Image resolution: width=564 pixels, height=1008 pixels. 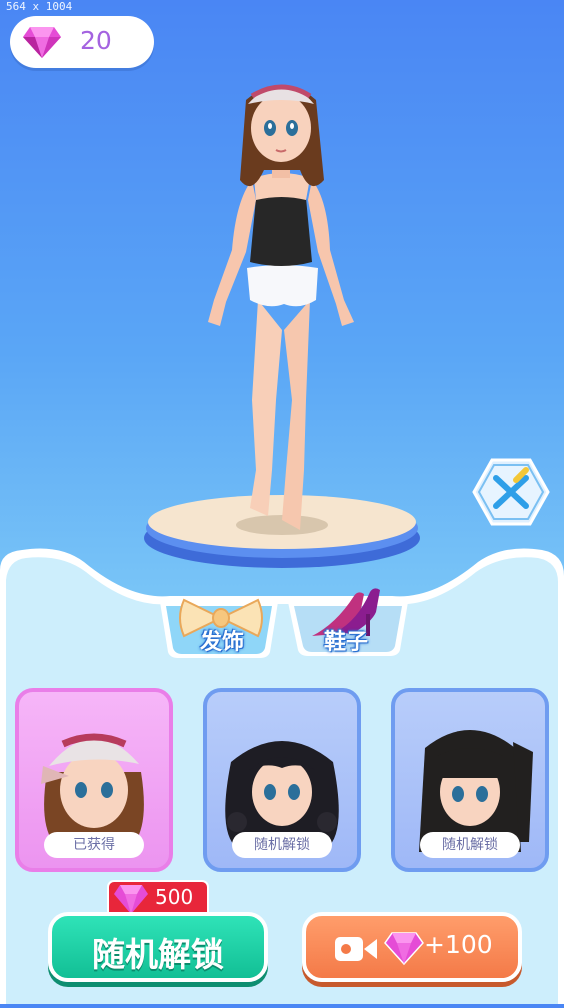 What do you see at coordinates (96, 40) in the screenshot?
I see `gem-amount: 20` at bounding box center [96, 40].